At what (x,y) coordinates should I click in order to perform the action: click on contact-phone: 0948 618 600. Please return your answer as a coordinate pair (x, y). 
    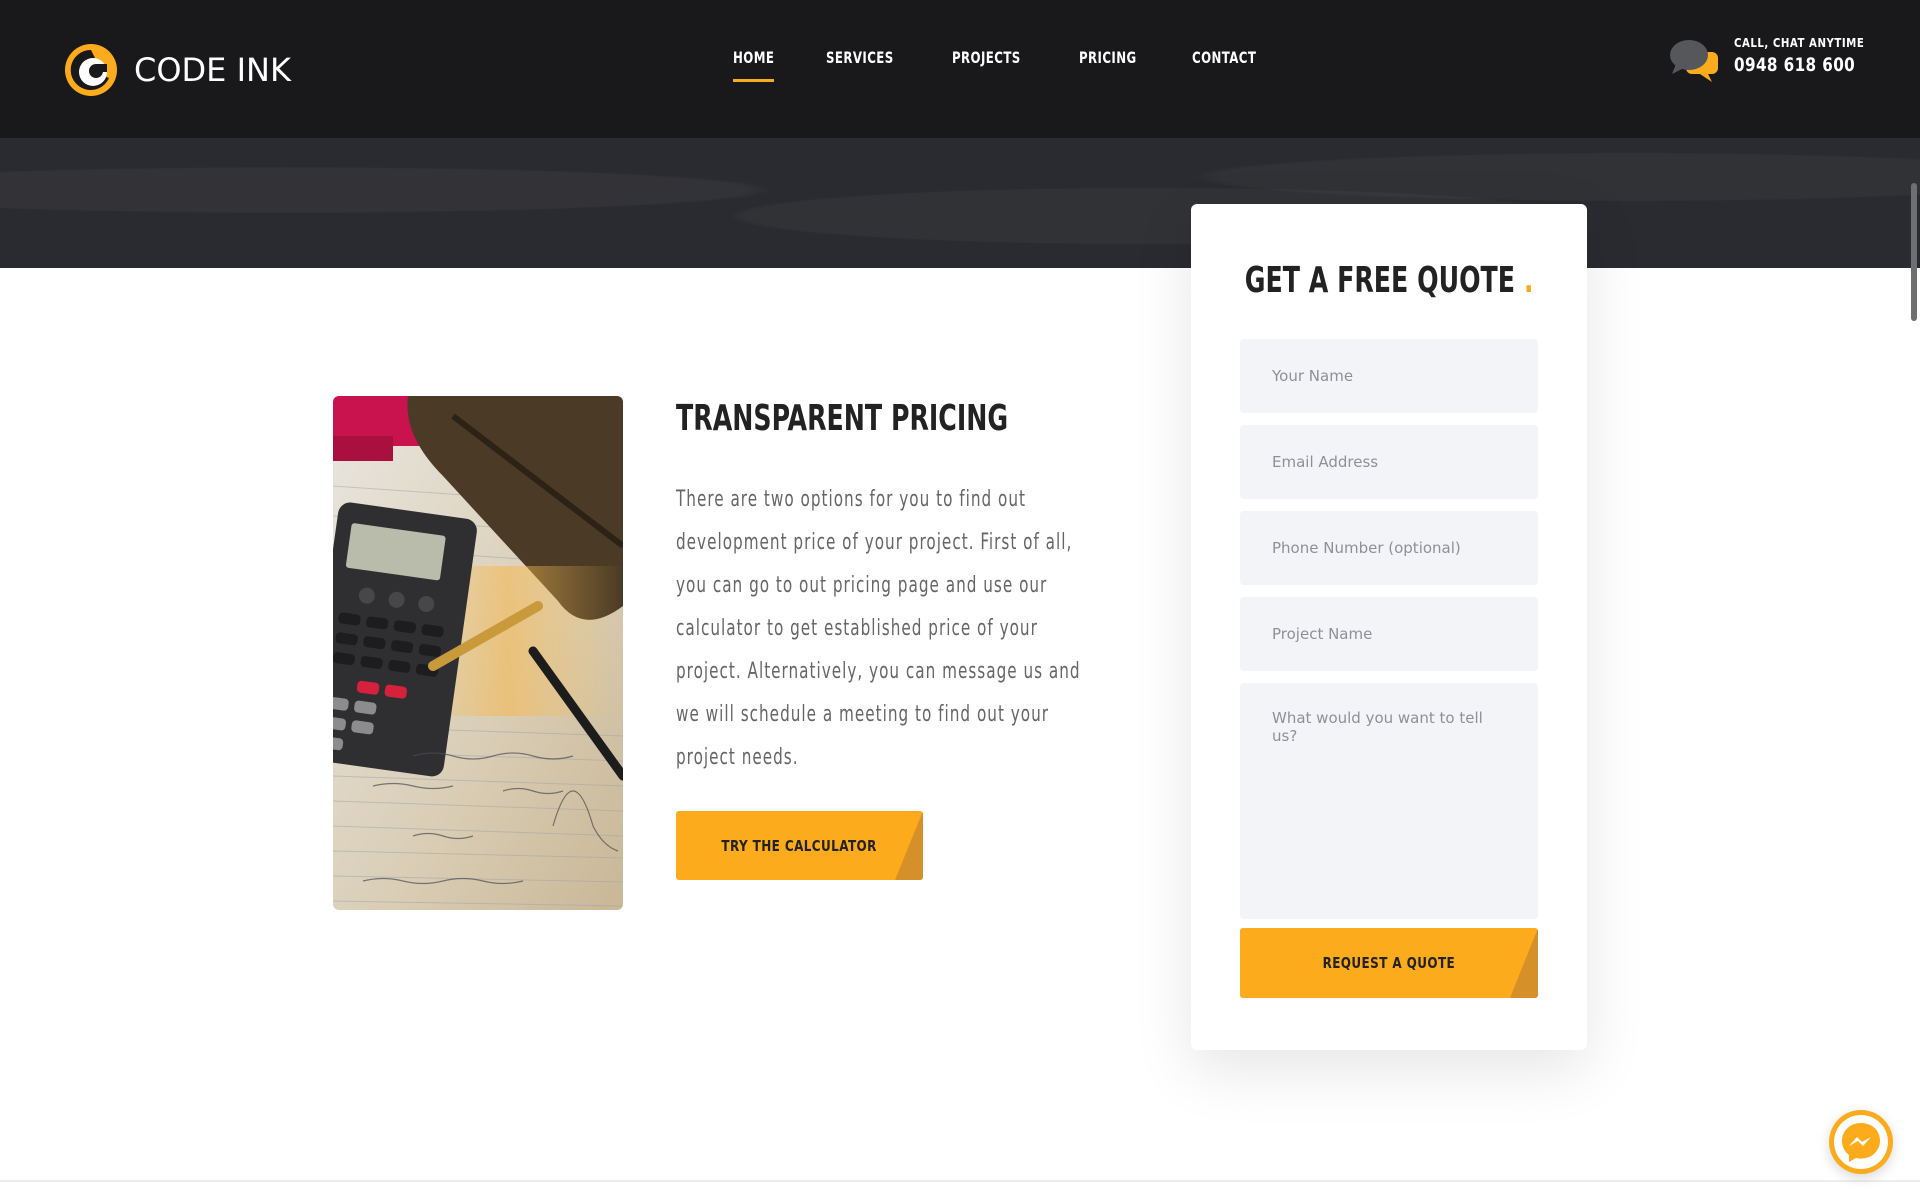
    Looking at the image, I should click on (1795, 65).